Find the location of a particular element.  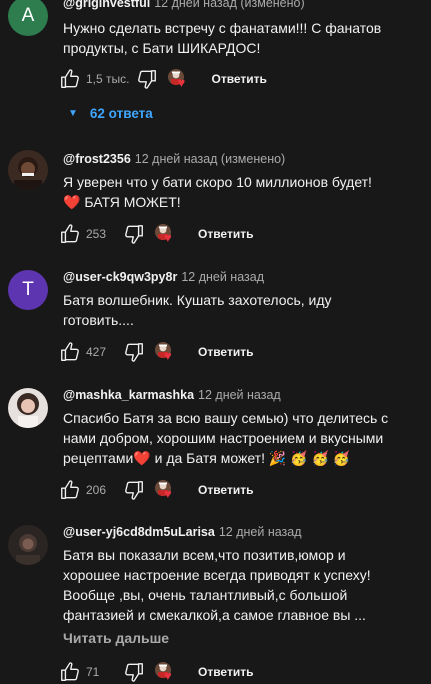

comment-author: @frost2356 is located at coordinates (97, 159).